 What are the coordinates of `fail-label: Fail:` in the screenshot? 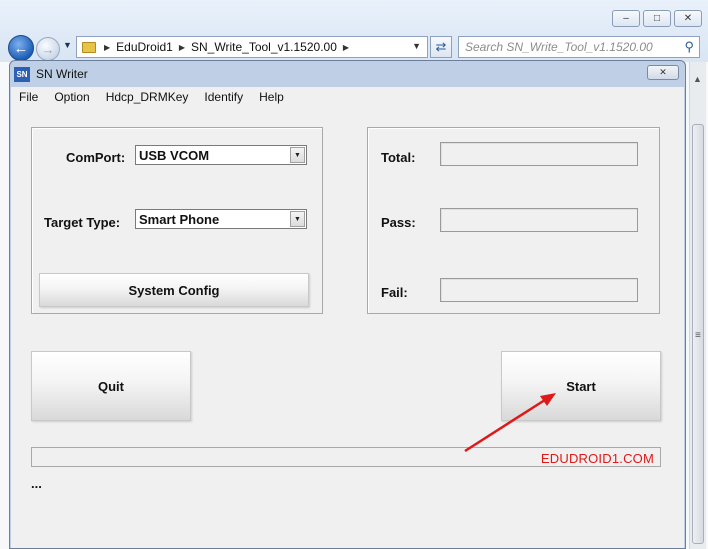 It's located at (394, 292).